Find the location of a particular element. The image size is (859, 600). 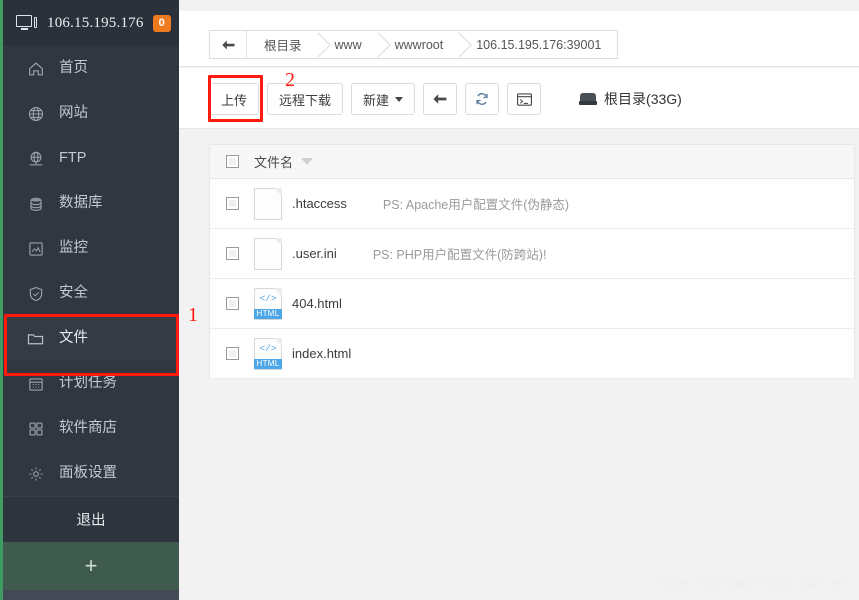

home-icon is located at coordinates (35, 68).